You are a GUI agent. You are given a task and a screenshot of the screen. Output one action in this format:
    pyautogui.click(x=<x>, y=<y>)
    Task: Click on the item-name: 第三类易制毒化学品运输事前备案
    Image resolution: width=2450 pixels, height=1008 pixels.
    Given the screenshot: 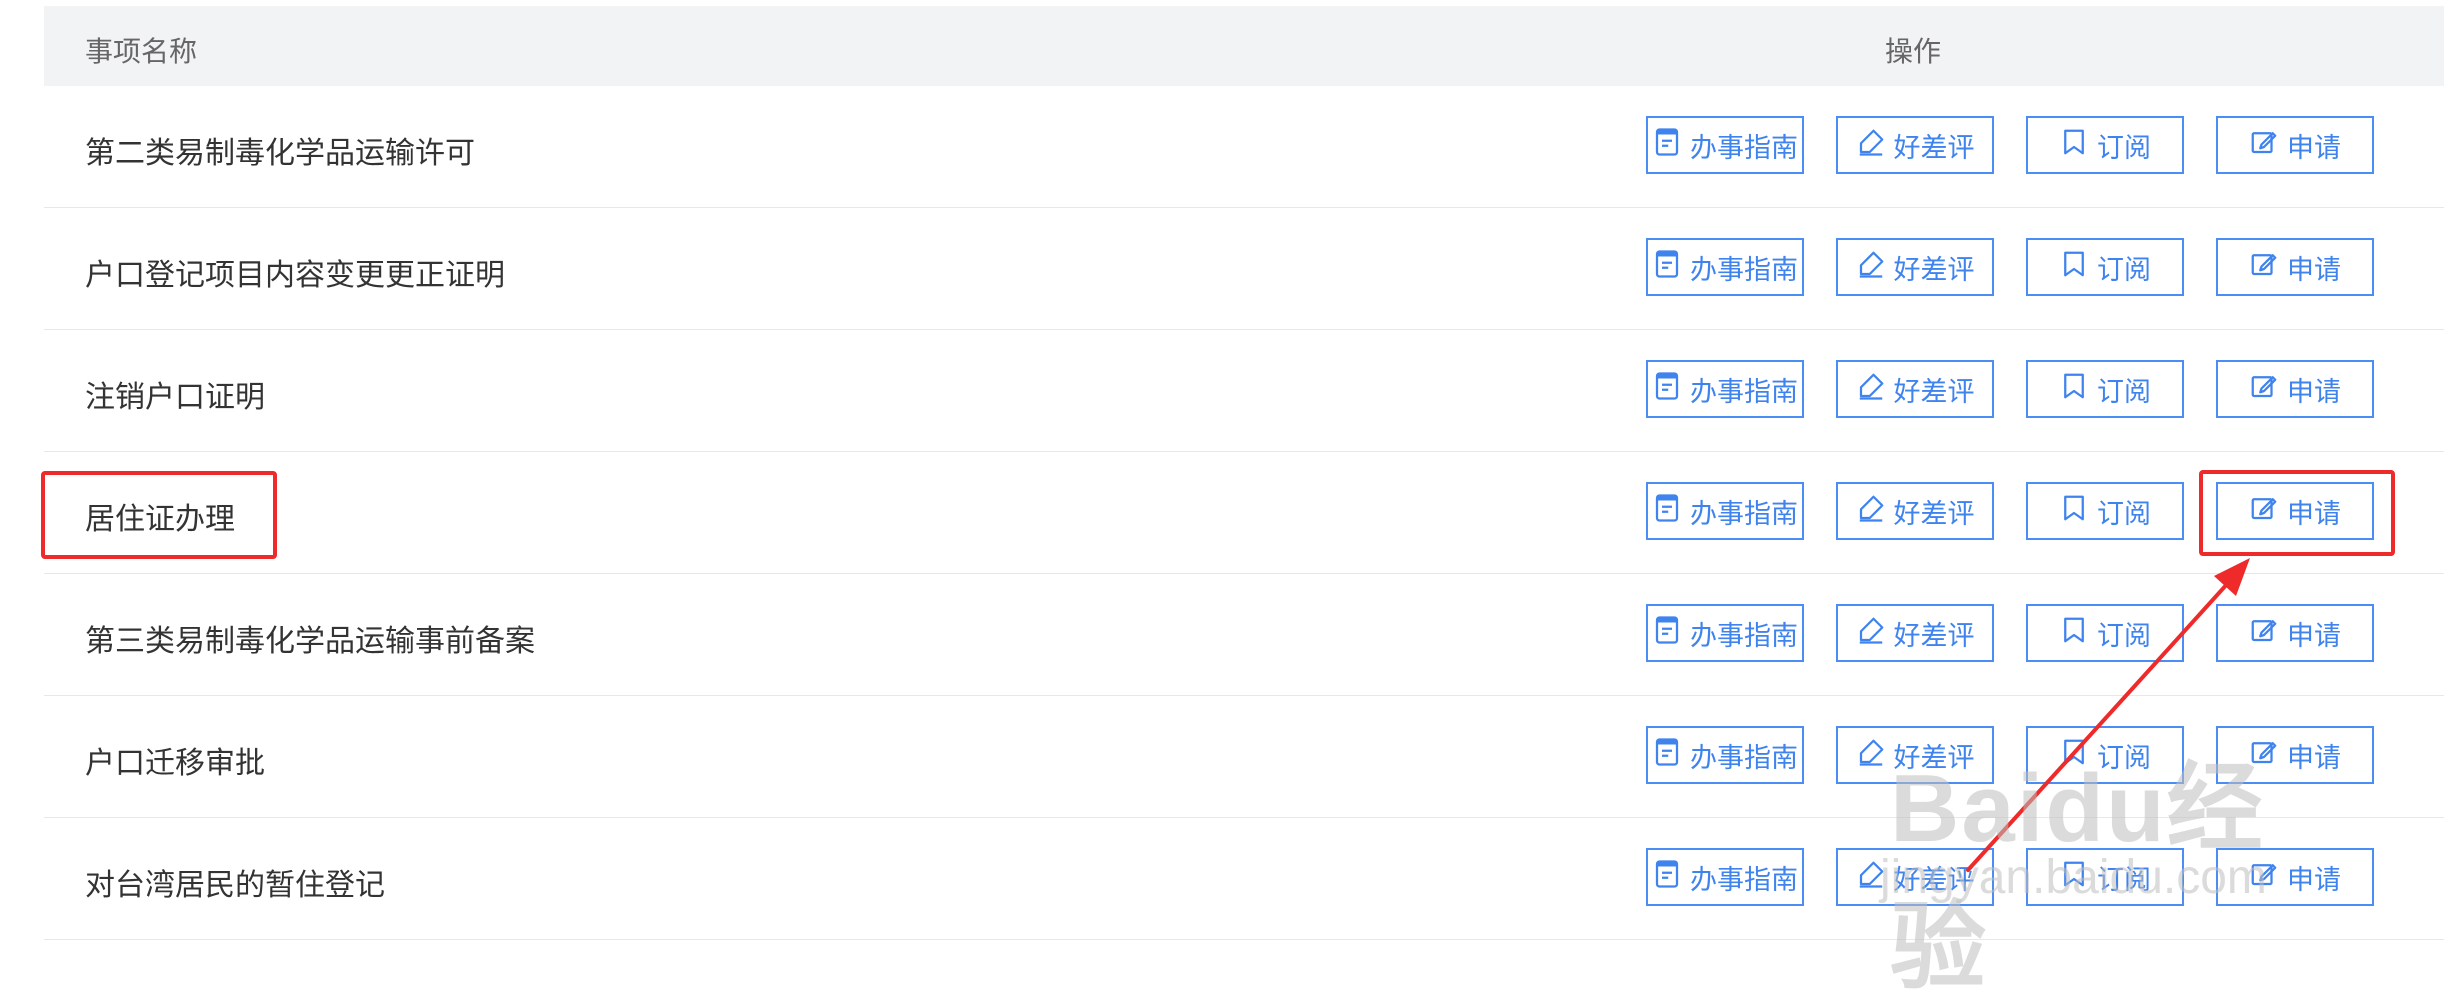 What is the action you would take?
    pyautogui.click(x=310, y=638)
    